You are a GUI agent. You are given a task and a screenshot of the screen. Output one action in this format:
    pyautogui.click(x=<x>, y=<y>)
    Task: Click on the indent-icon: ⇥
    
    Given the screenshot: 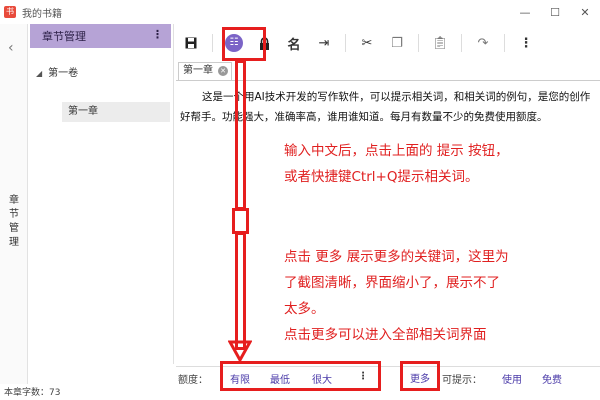 What is the action you would take?
    pyautogui.click(x=324, y=43)
    